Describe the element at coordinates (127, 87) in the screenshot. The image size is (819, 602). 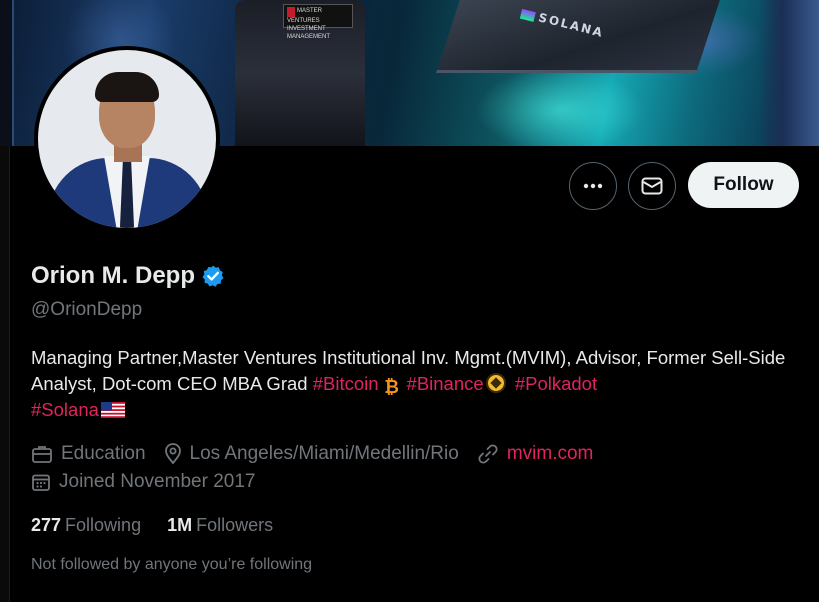
I see `avatar-hair` at that location.